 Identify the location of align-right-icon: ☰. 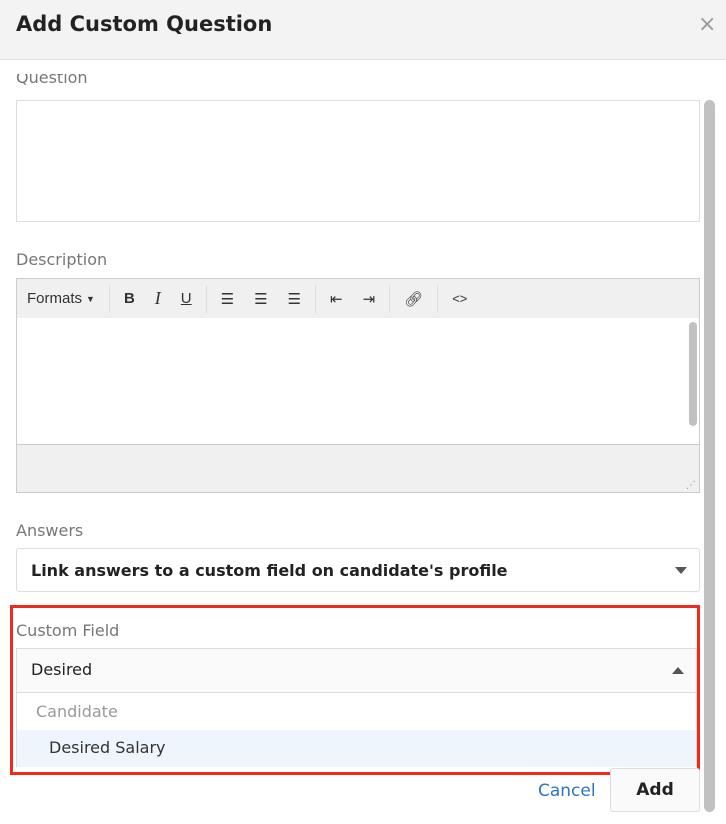
(294, 299).